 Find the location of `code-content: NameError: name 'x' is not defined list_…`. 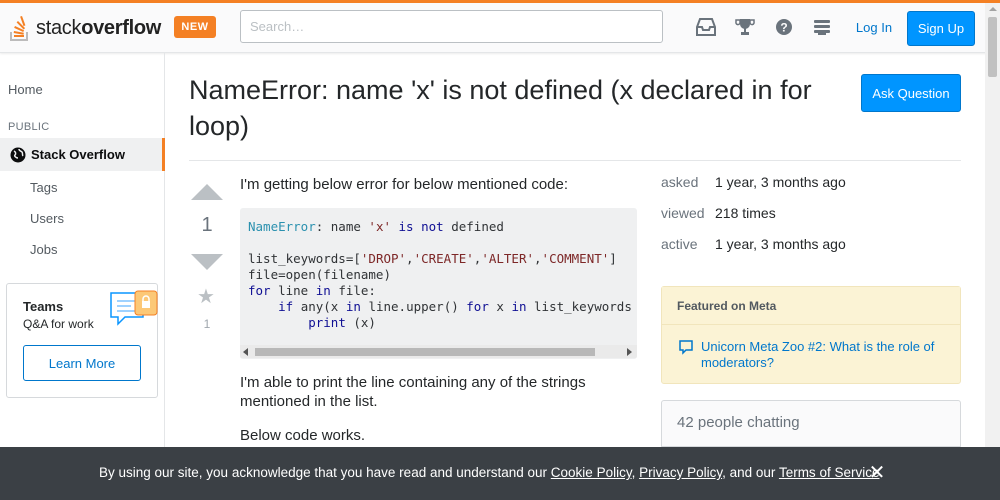

code-content: NameError: name 'x' is not defined list_… is located at coordinates (440, 275).